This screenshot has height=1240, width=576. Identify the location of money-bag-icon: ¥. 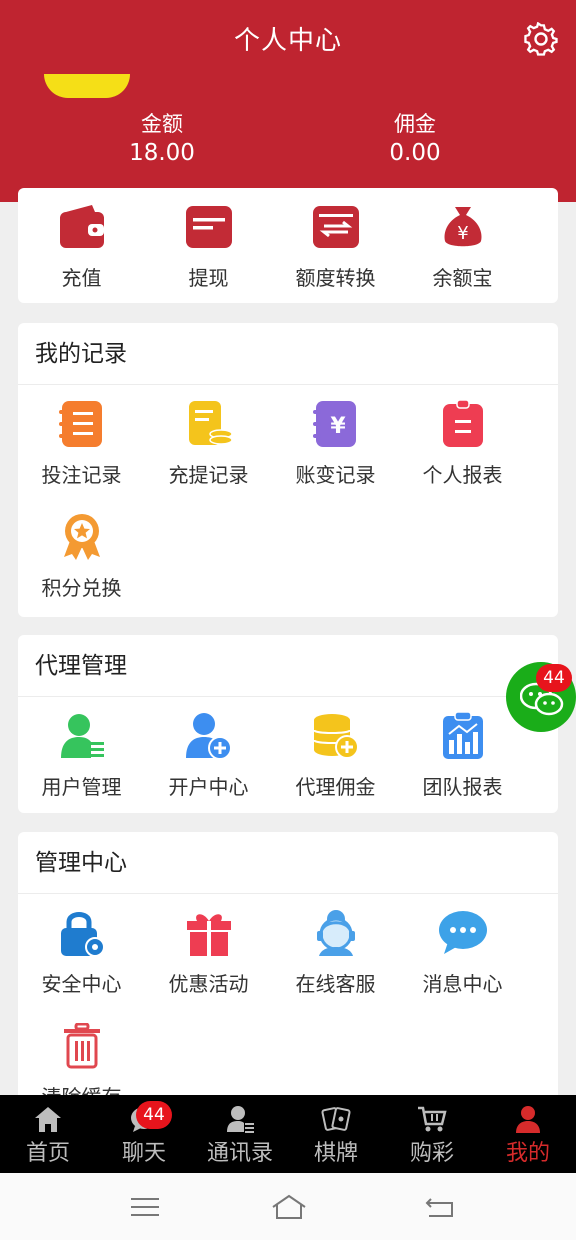
(463, 227).